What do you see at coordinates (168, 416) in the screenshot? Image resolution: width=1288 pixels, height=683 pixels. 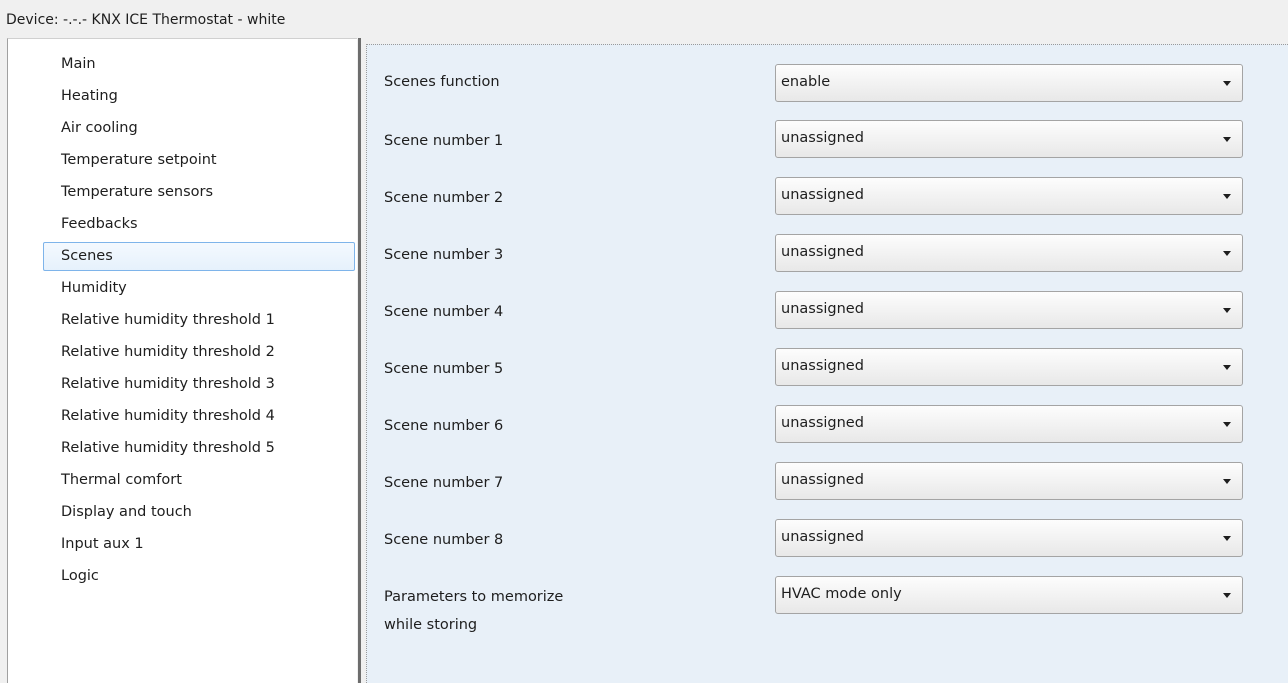 I see `sidebar-item-label: Relative humidity threshold 4` at bounding box center [168, 416].